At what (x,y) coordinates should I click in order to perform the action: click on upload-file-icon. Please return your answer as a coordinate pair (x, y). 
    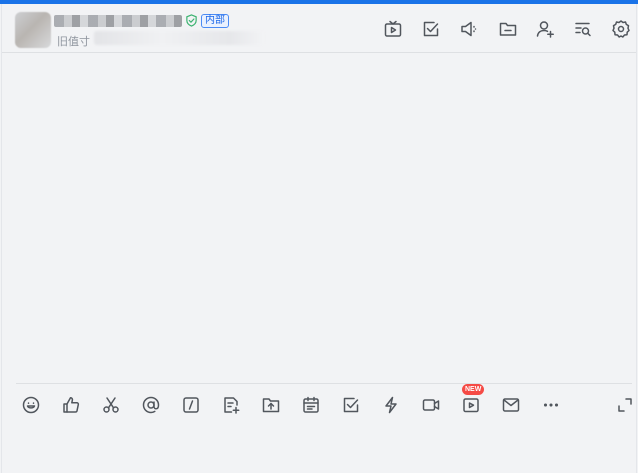
    Looking at the image, I should click on (271, 405).